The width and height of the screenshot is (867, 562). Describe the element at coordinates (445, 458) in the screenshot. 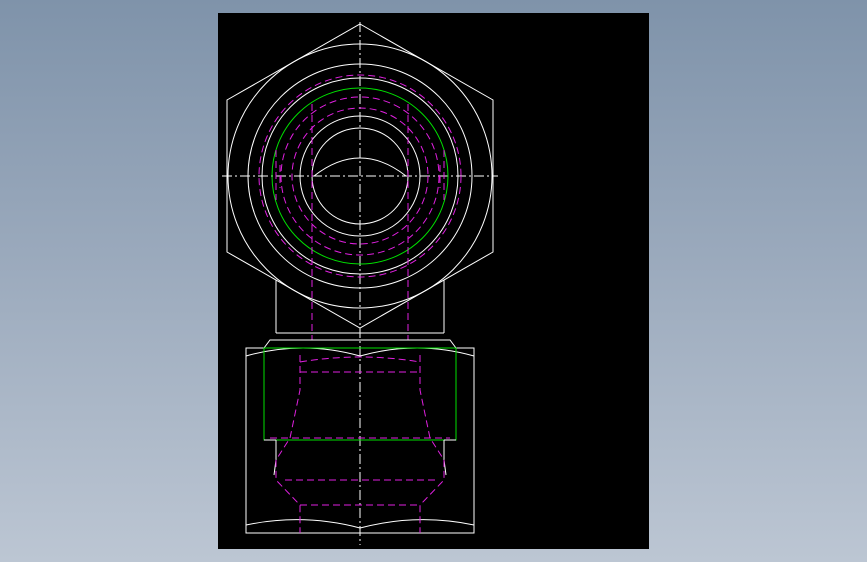

I see `lower-taper-right` at that location.